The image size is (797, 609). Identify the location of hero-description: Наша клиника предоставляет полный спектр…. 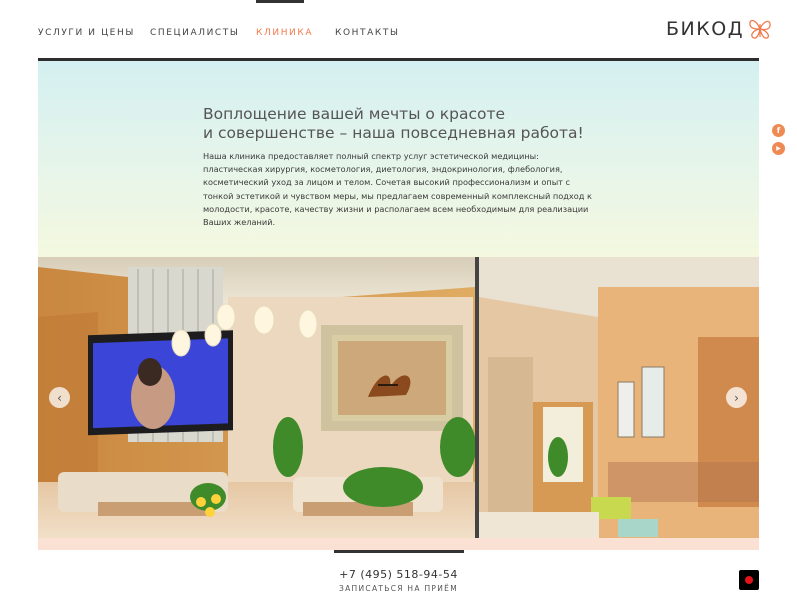
(397, 189).